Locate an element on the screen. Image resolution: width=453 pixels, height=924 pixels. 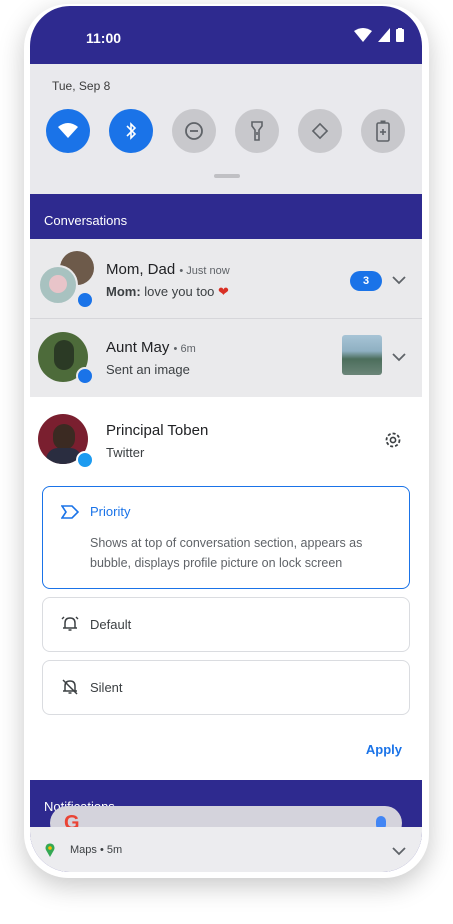
image-thumbnail is located at coordinates (362, 355).